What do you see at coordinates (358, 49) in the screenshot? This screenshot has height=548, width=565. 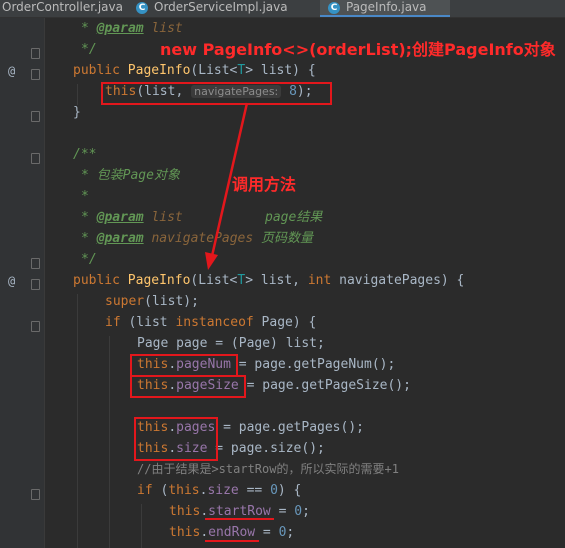 I see `annotation-create-pageinfo: new PageInfo<>(orderList);创建PageInfo对象` at bounding box center [358, 49].